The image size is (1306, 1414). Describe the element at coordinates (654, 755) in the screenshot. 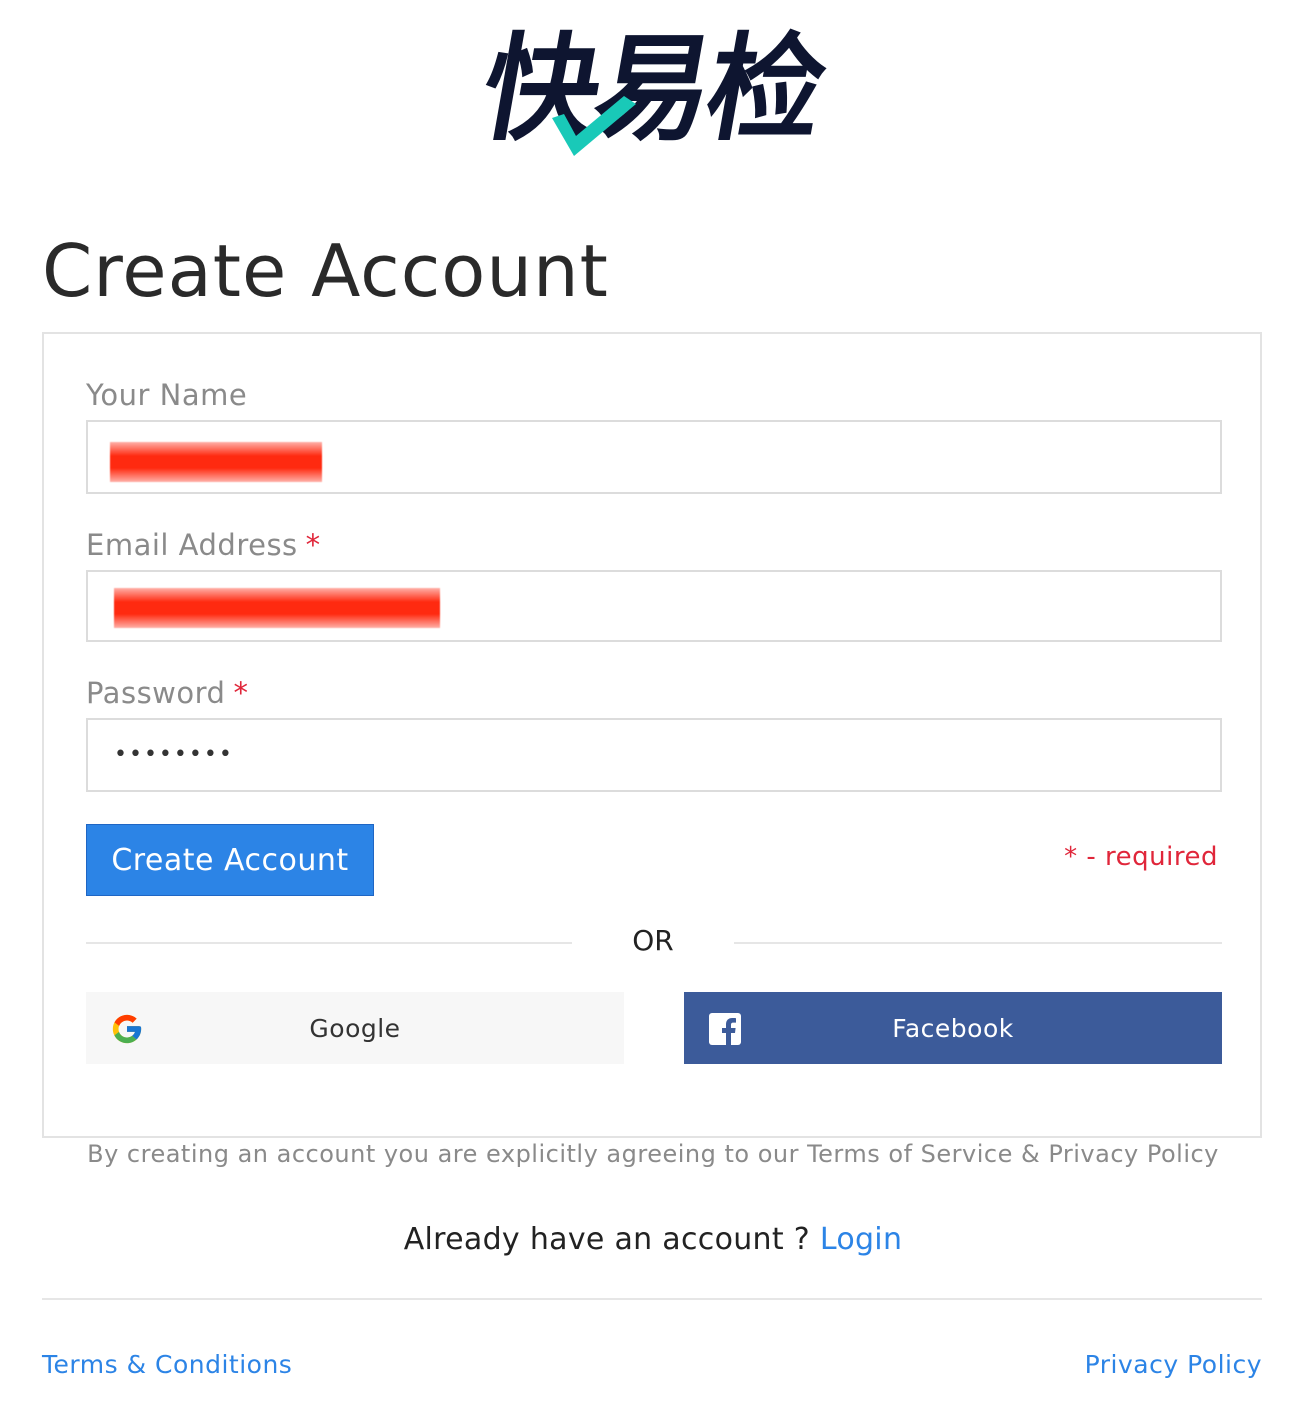

I see `password-input: ••••••••` at that location.